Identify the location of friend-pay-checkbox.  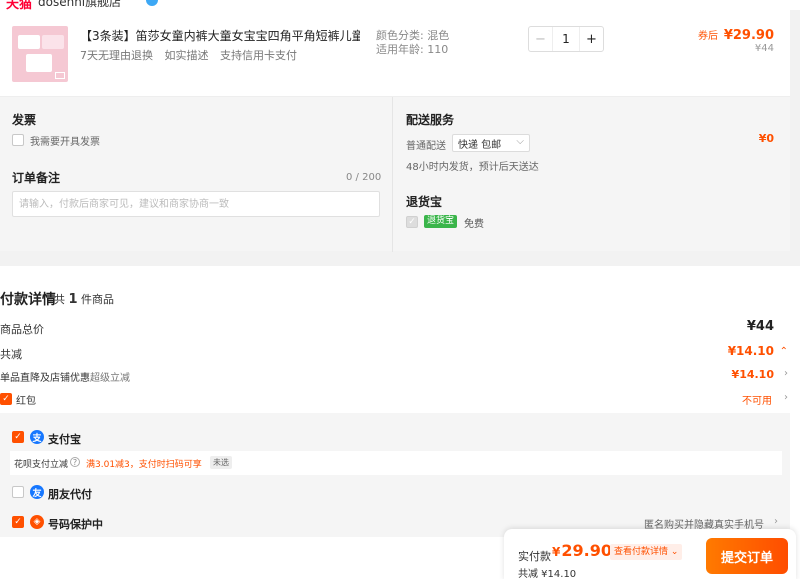
(18, 492).